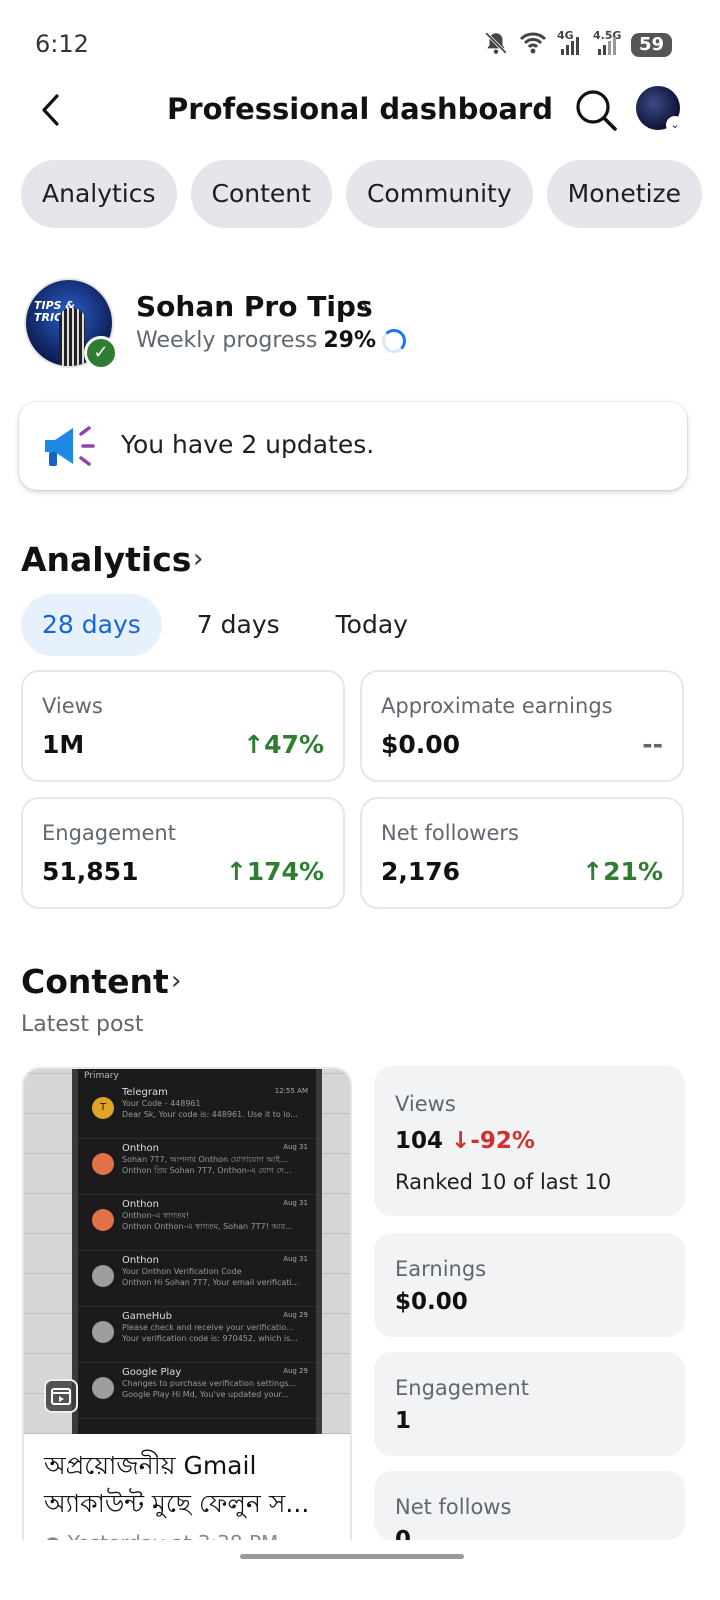 The width and height of the screenshot is (720, 1600). I want to click on mail-avatar: T, so click(103, 1108).